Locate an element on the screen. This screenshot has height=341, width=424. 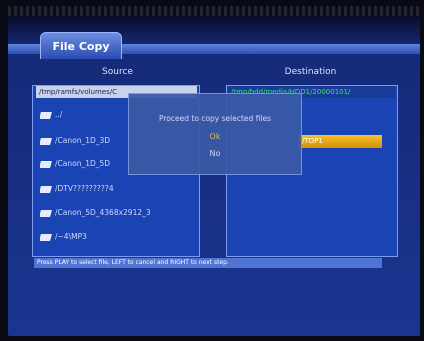
destination-heading: Destination is located at coordinates (310, 72).